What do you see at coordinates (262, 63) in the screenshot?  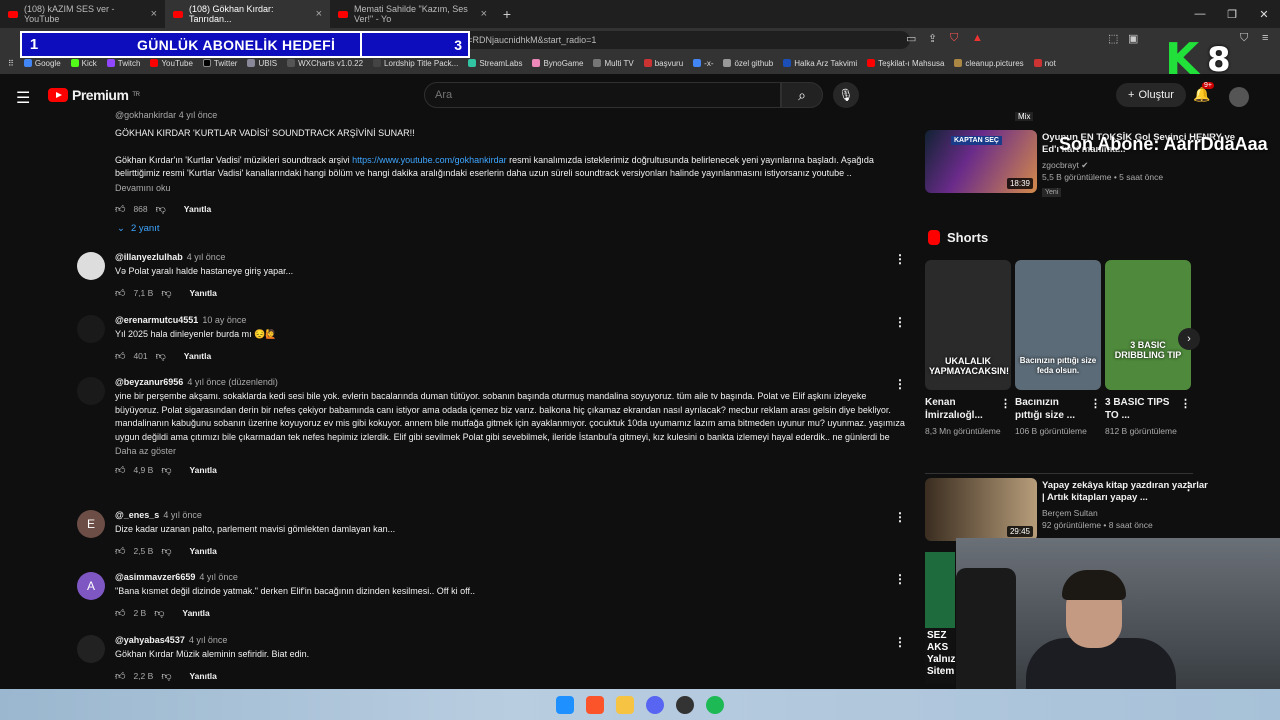 I see `bookmark-ubis: UBIS` at bounding box center [262, 63].